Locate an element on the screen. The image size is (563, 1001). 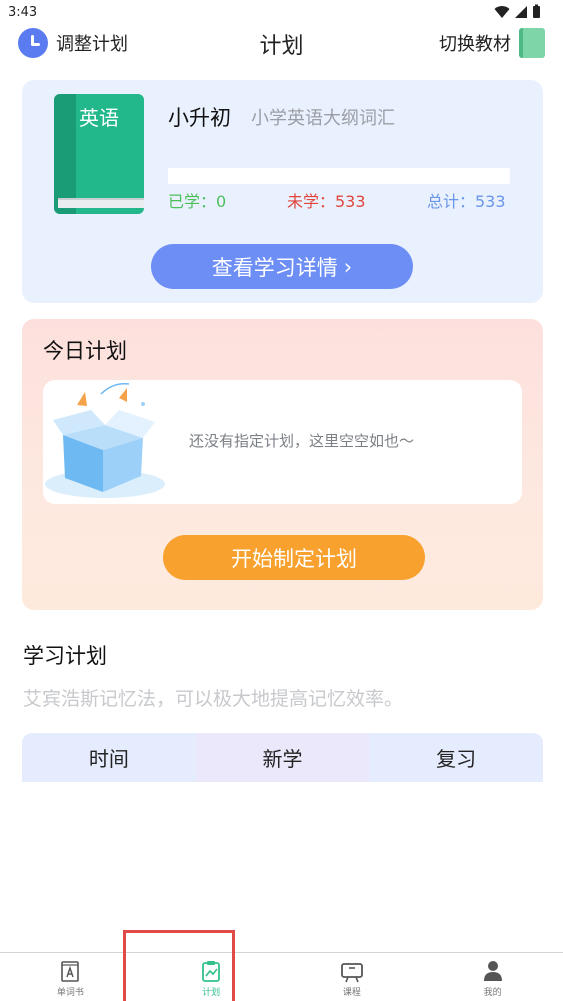
view-details-label: 查看学习详情 is located at coordinates (274, 267).